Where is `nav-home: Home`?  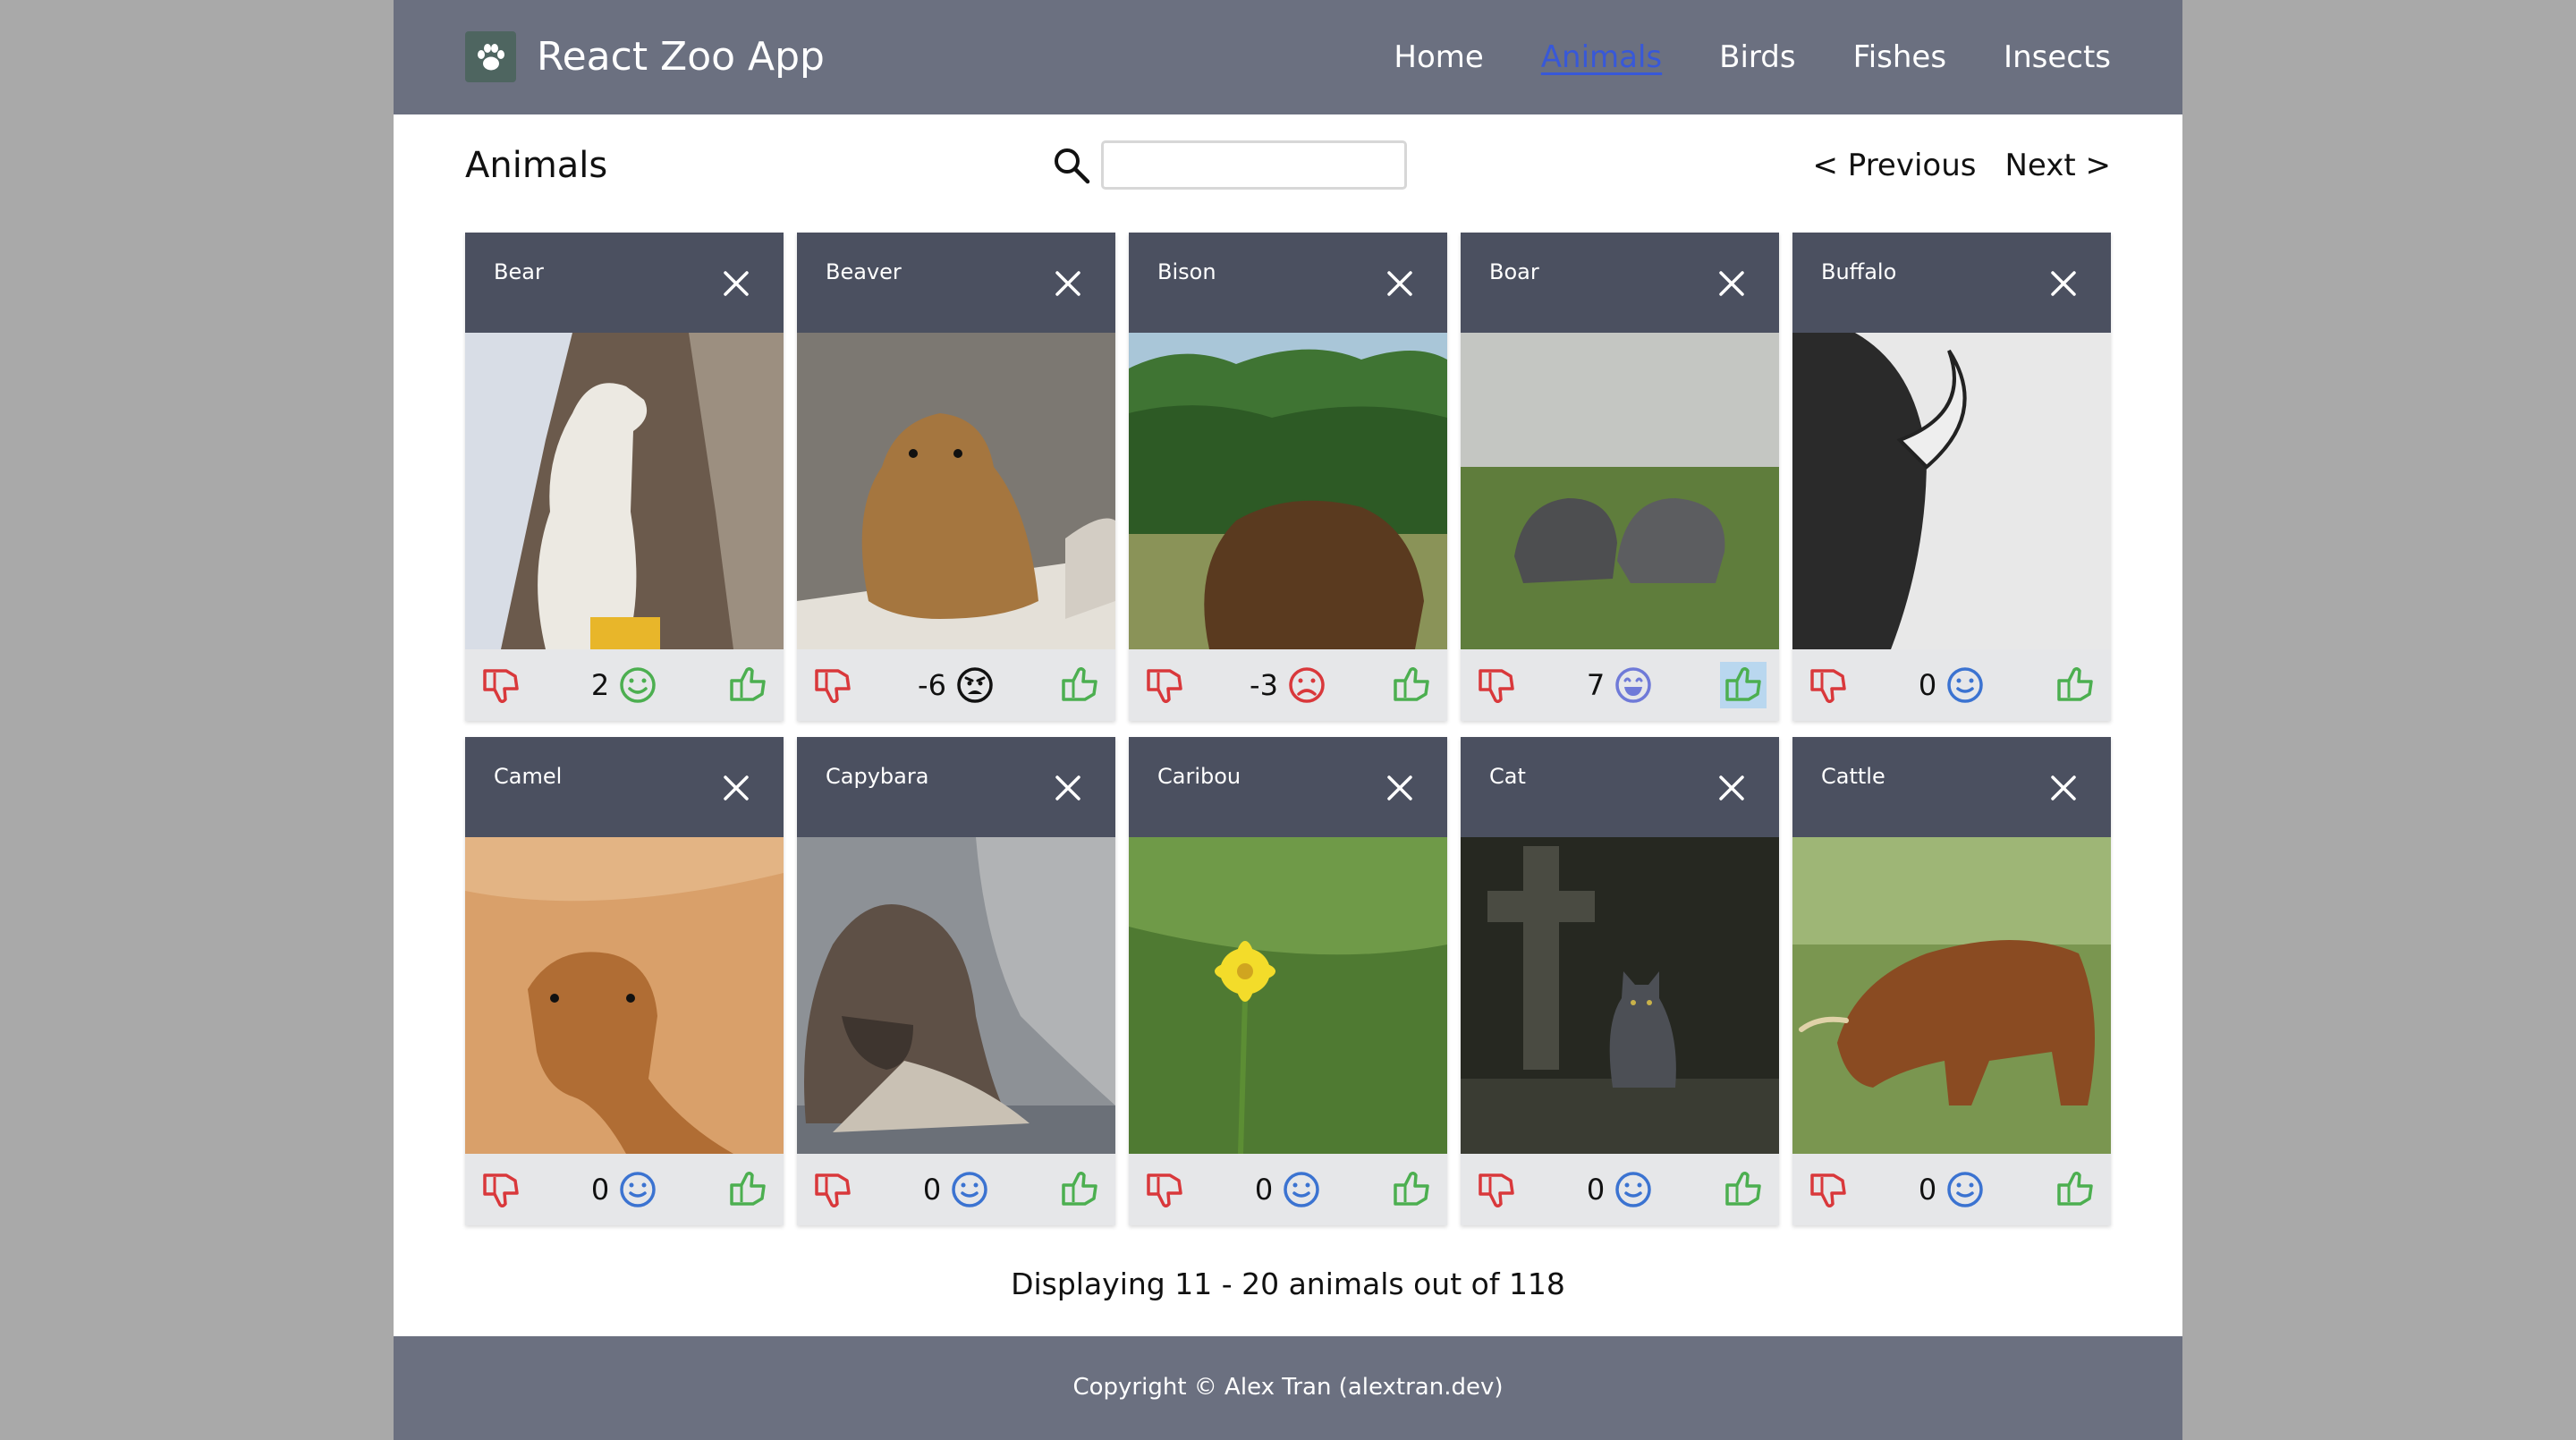
nav-home: Home is located at coordinates (1438, 57).